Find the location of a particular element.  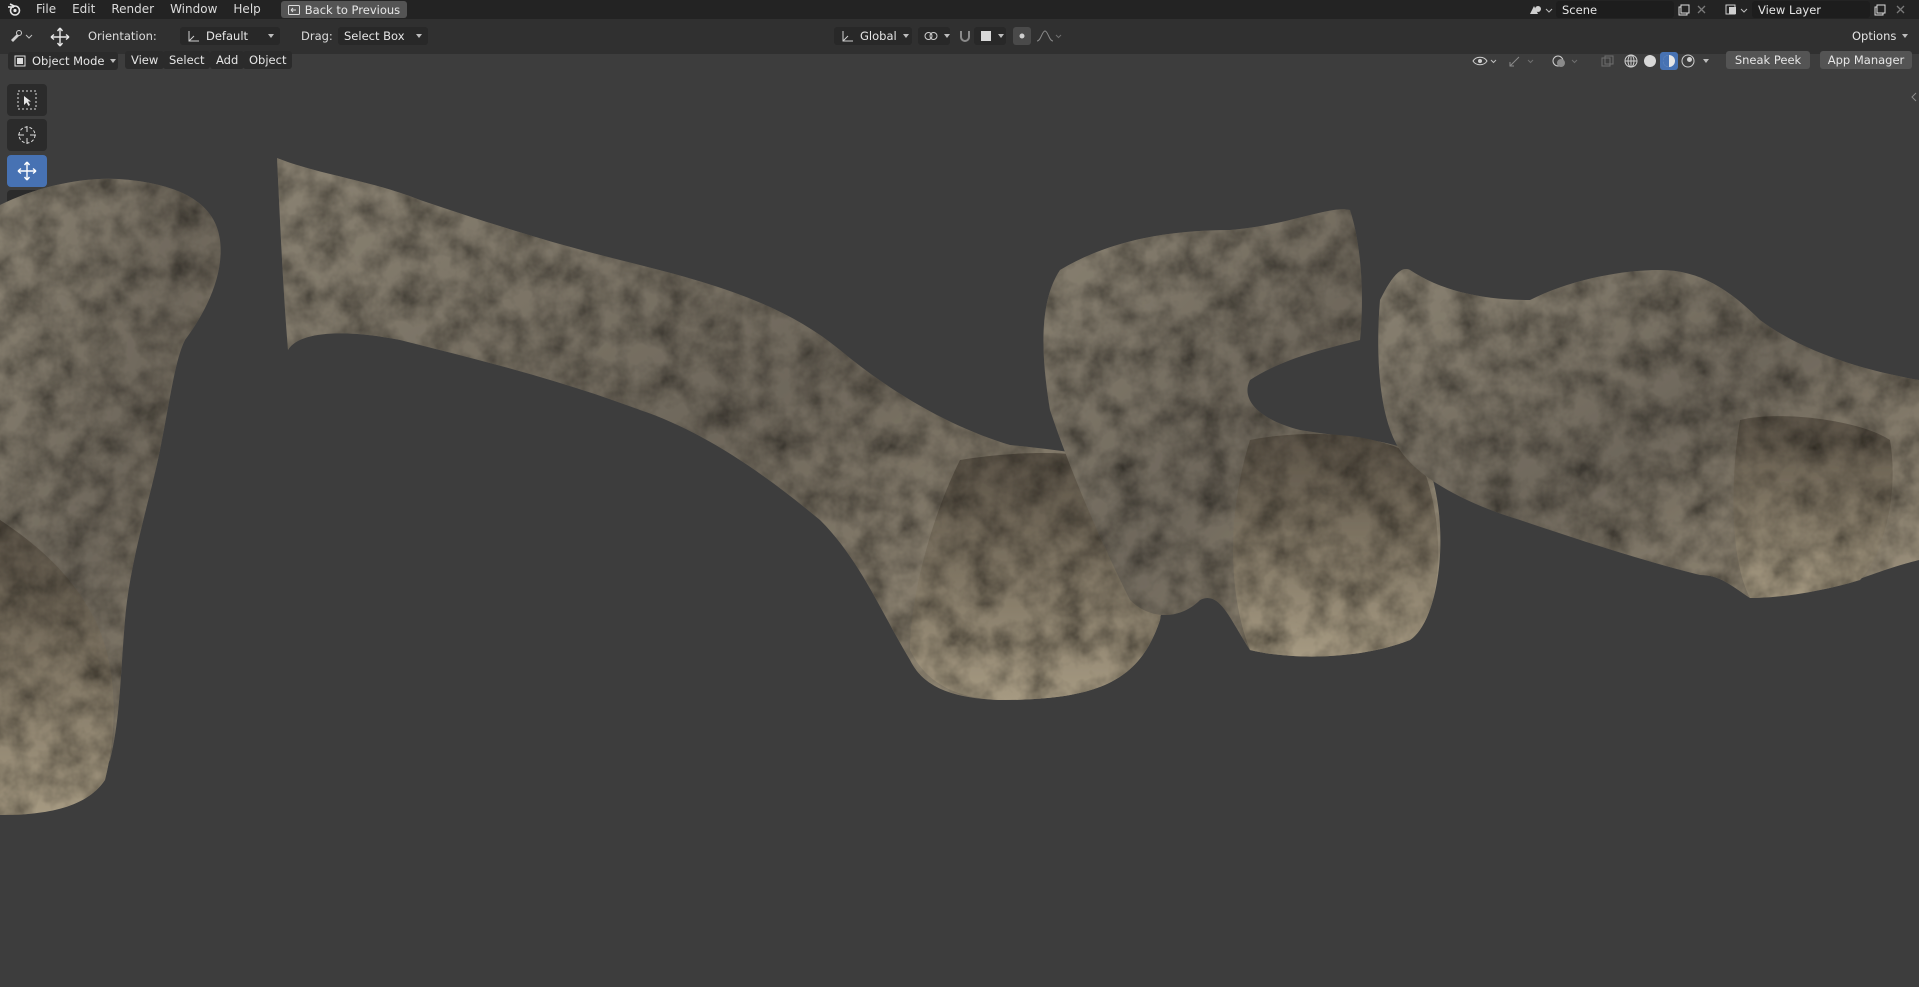

measure-tool is located at coordinates (27, 349).